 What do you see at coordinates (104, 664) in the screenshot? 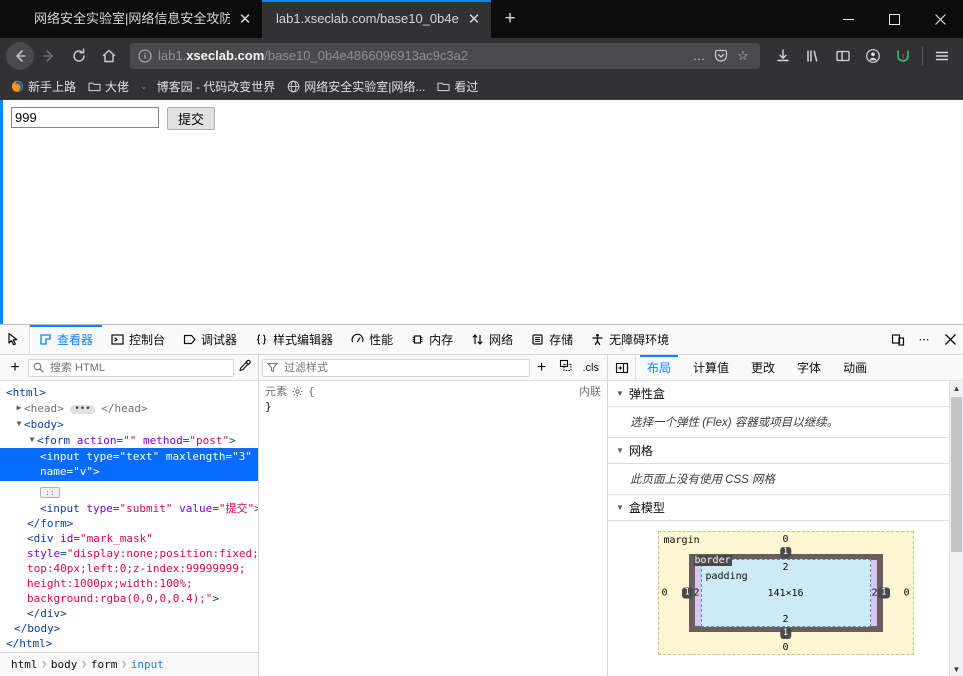
I see `breadcrumb-form: form` at bounding box center [104, 664].